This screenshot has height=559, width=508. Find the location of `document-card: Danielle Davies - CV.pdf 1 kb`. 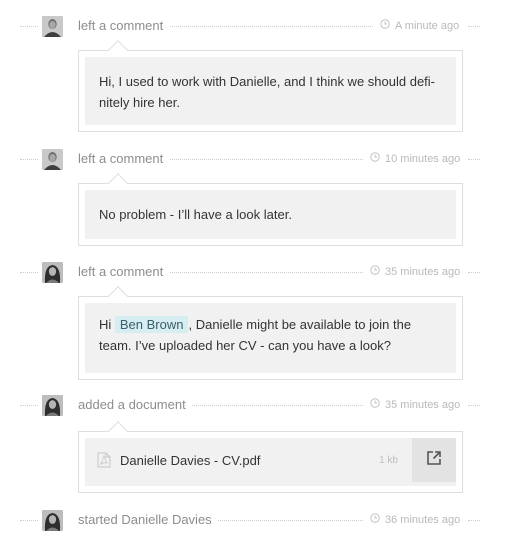

document-card: Danielle Davies - CV.pdf 1 kb is located at coordinates (270, 457).